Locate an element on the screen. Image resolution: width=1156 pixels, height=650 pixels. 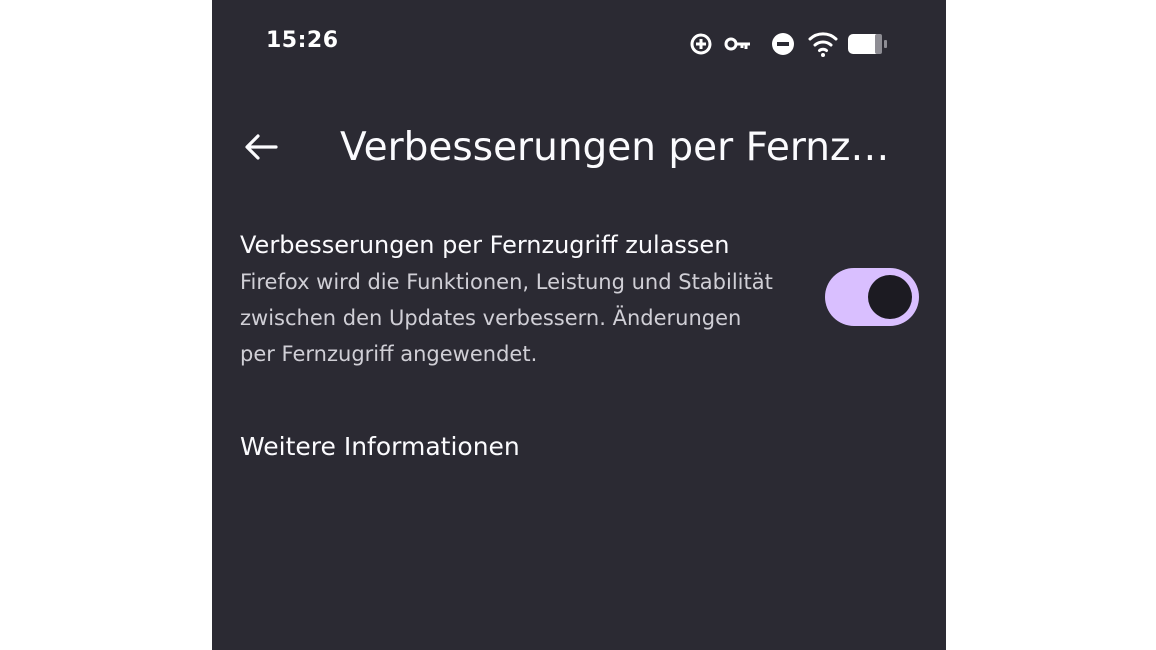
data-saver-icon is located at coordinates (702, 42).